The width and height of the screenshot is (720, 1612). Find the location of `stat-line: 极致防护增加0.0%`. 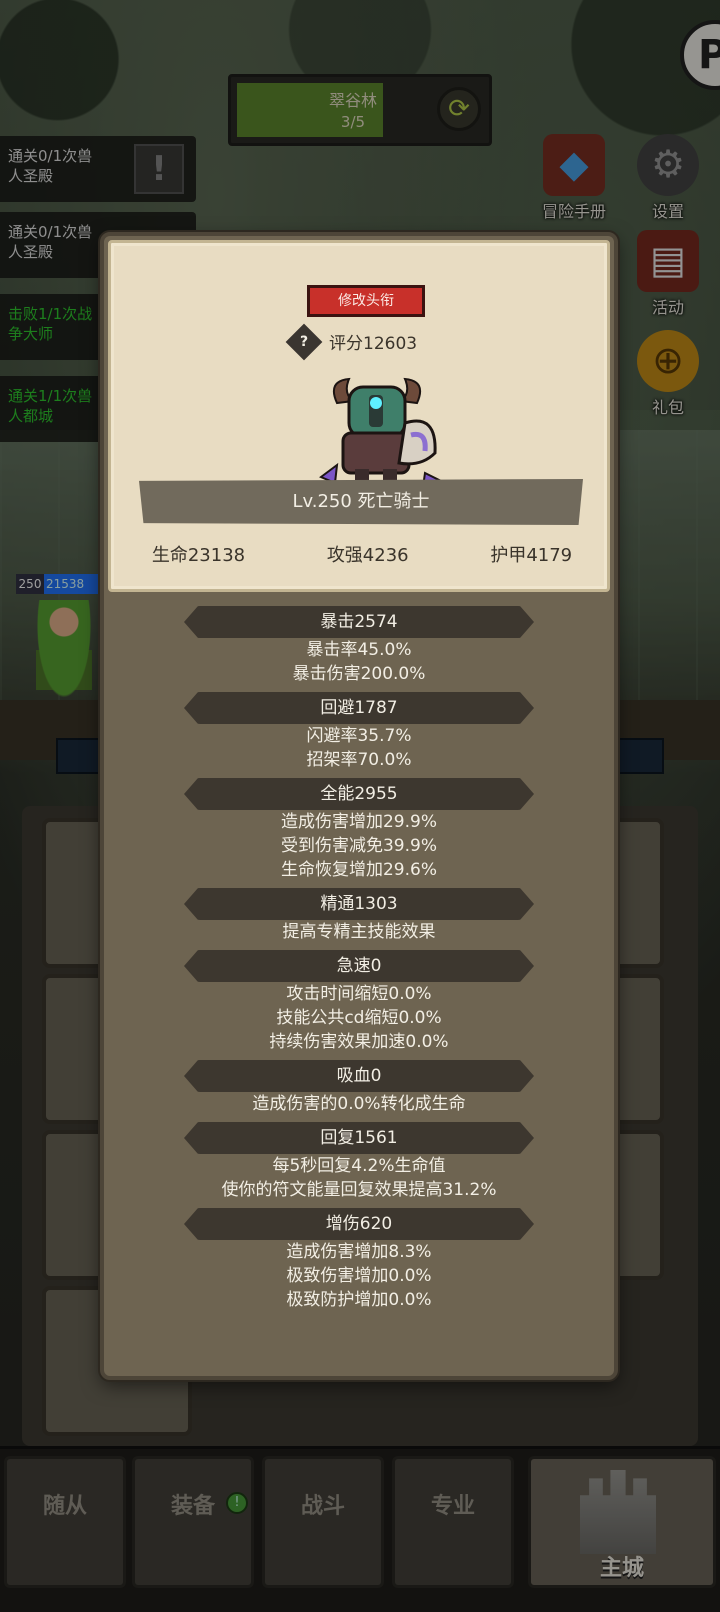

stat-line: 极致防护增加0.0% is located at coordinates (359, 1300).